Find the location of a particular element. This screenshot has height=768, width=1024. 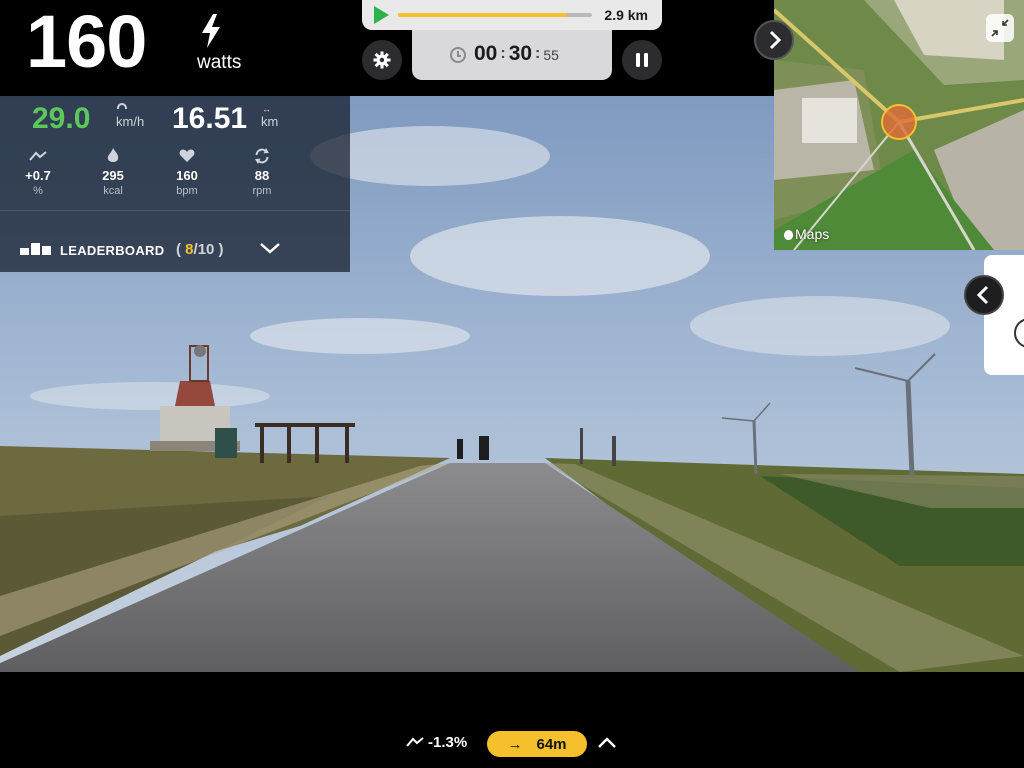

collapse-icon is located at coordinates (1000, 28).